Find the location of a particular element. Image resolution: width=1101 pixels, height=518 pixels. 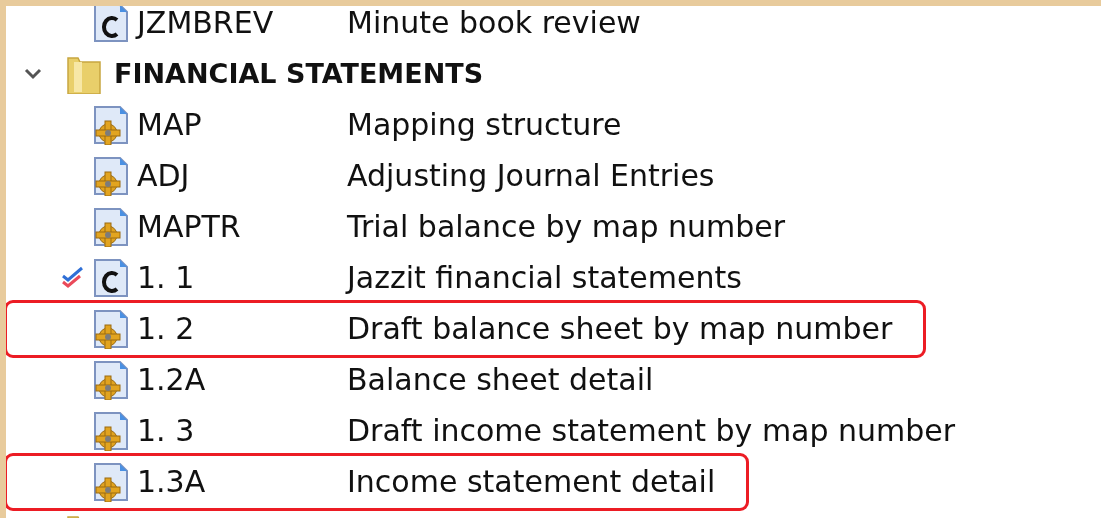

item-code: 1. 3 is located at coordinates (166, 430).